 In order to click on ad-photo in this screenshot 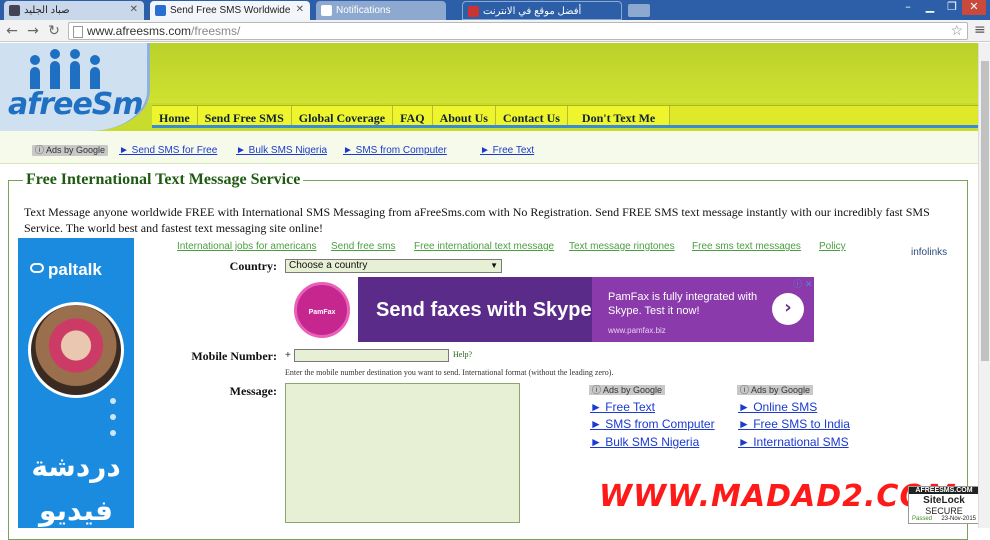, I will do `click(76, 350)`.